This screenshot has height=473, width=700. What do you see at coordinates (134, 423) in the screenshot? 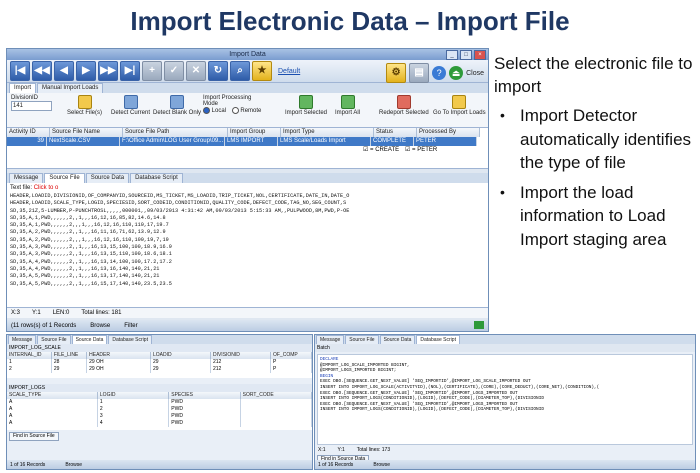
I see `table-cell: 4` at bounding box center [134, 423].